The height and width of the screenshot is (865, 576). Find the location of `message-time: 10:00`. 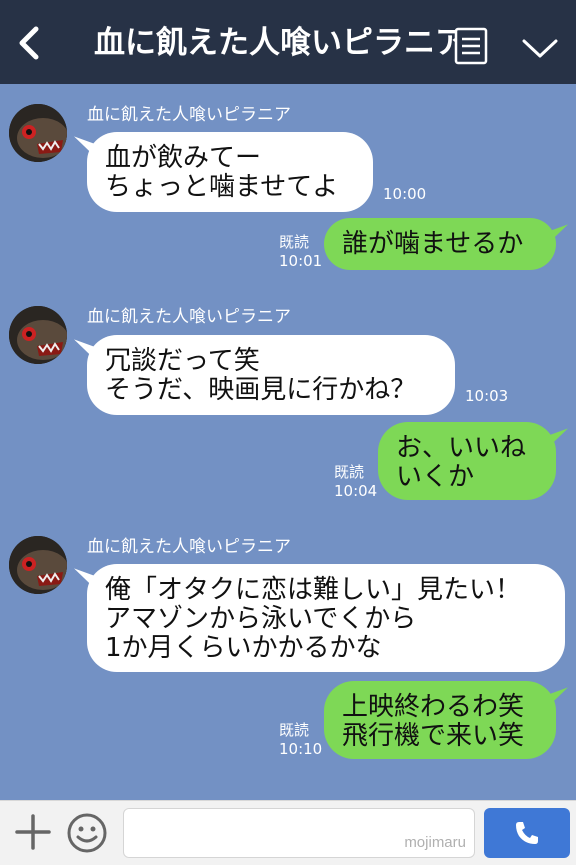

message-time: 10:00 is located at coordinates (405, 194).